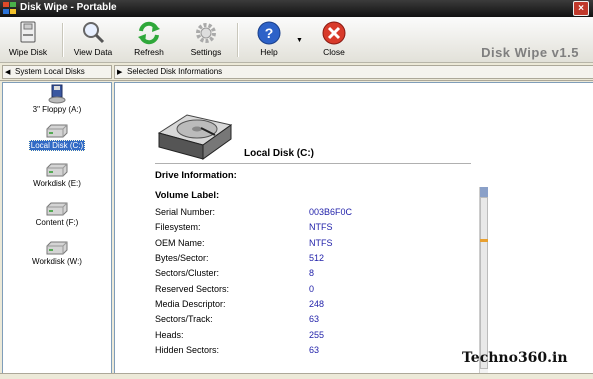 The image size is (593, 379). What do you see at coordinates (484, 283) in the screenshot?
I see `scroll-thumb` at bounding box center [484, 283].